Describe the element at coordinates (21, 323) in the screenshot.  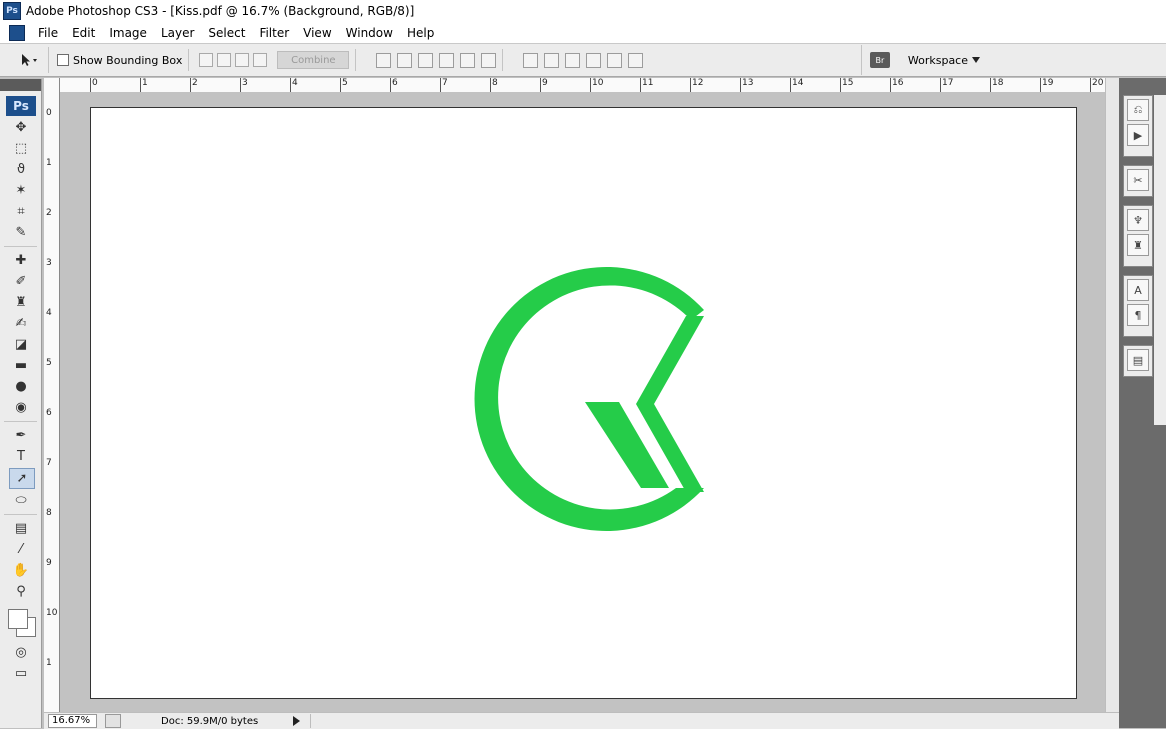
I see `history-brush-tool-icon: ✍` at that location.